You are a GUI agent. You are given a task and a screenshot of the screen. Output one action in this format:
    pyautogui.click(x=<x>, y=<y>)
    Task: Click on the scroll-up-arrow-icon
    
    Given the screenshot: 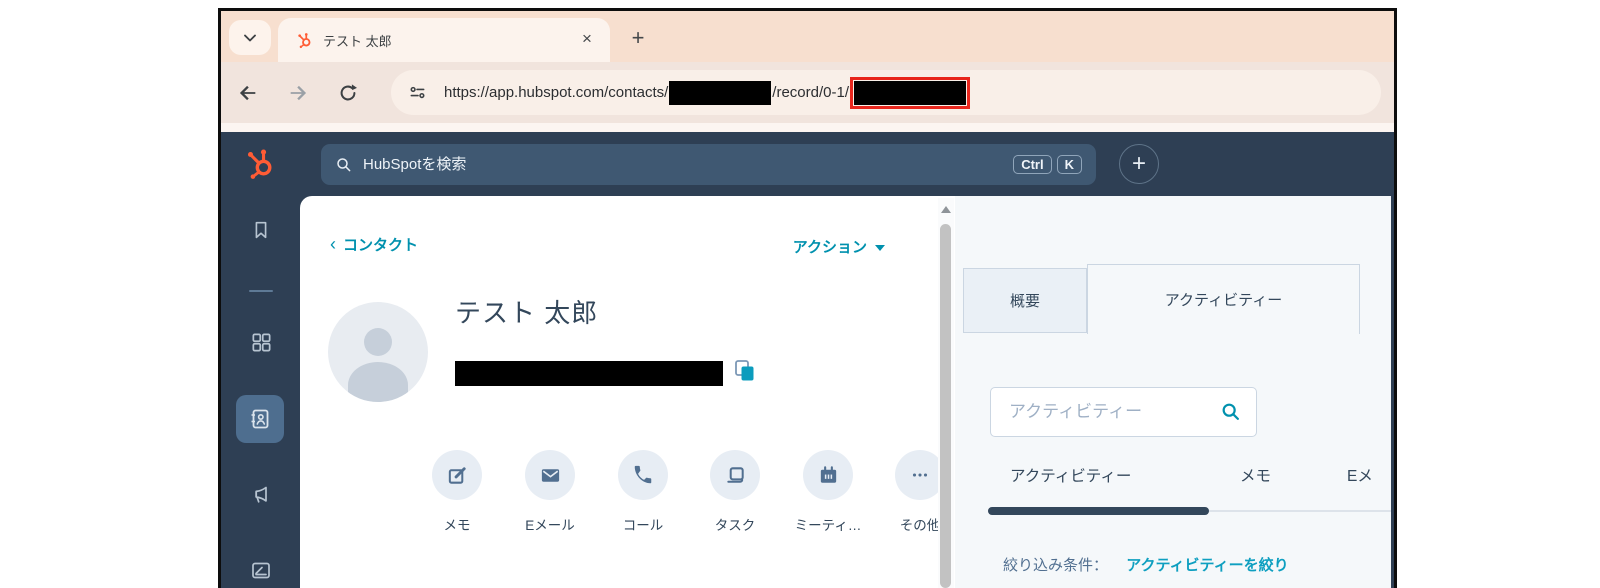 What is the action you would take?
    pyautogui.click(x=946, y=209)
    